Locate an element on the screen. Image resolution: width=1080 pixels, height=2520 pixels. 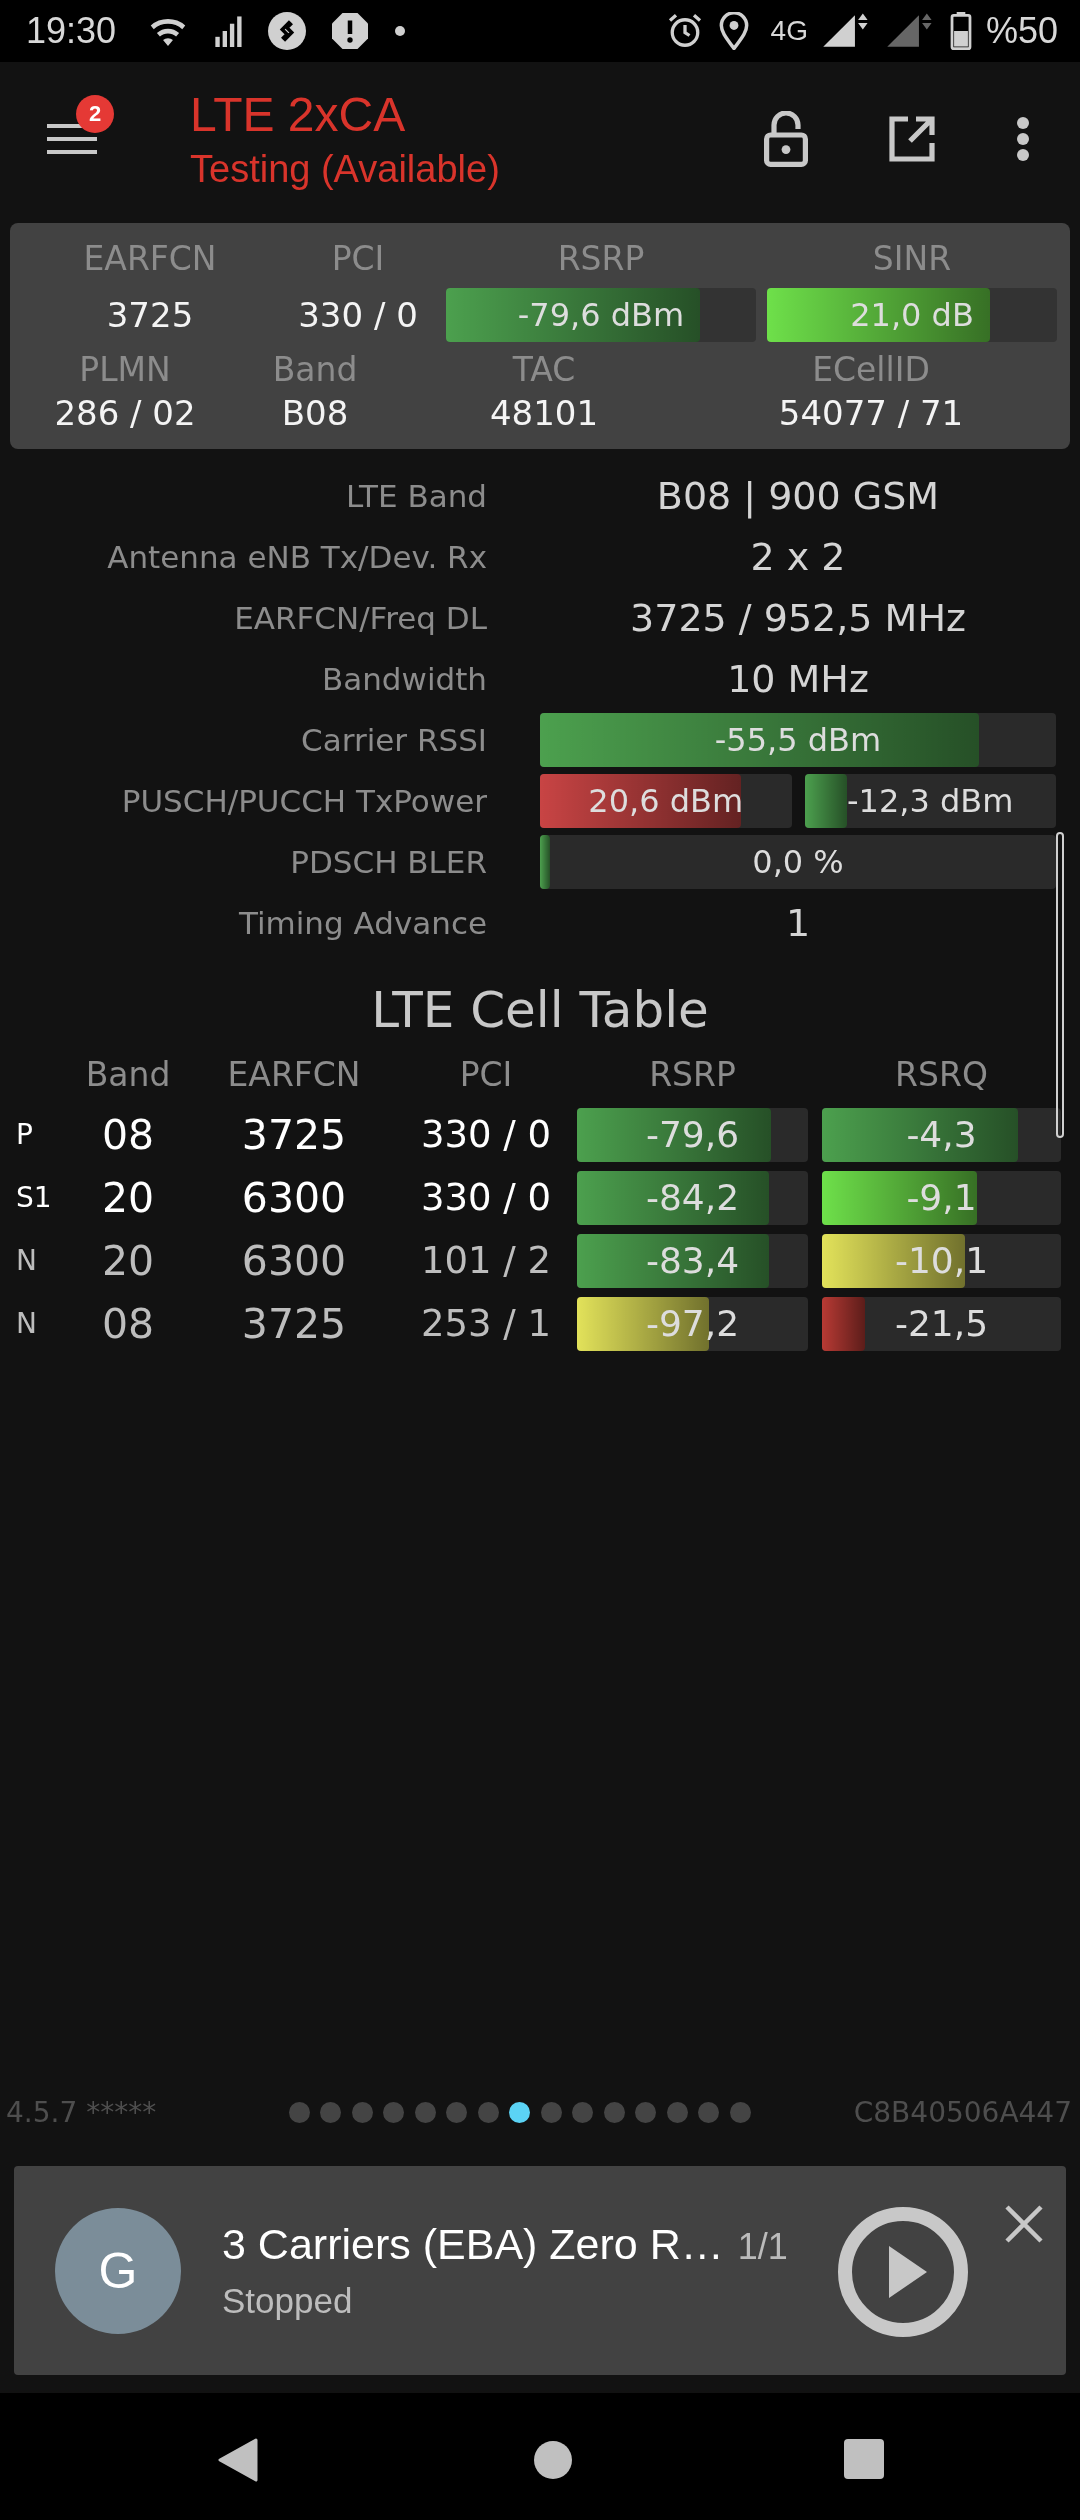
open-external-button is located at coordinates (912, 138).